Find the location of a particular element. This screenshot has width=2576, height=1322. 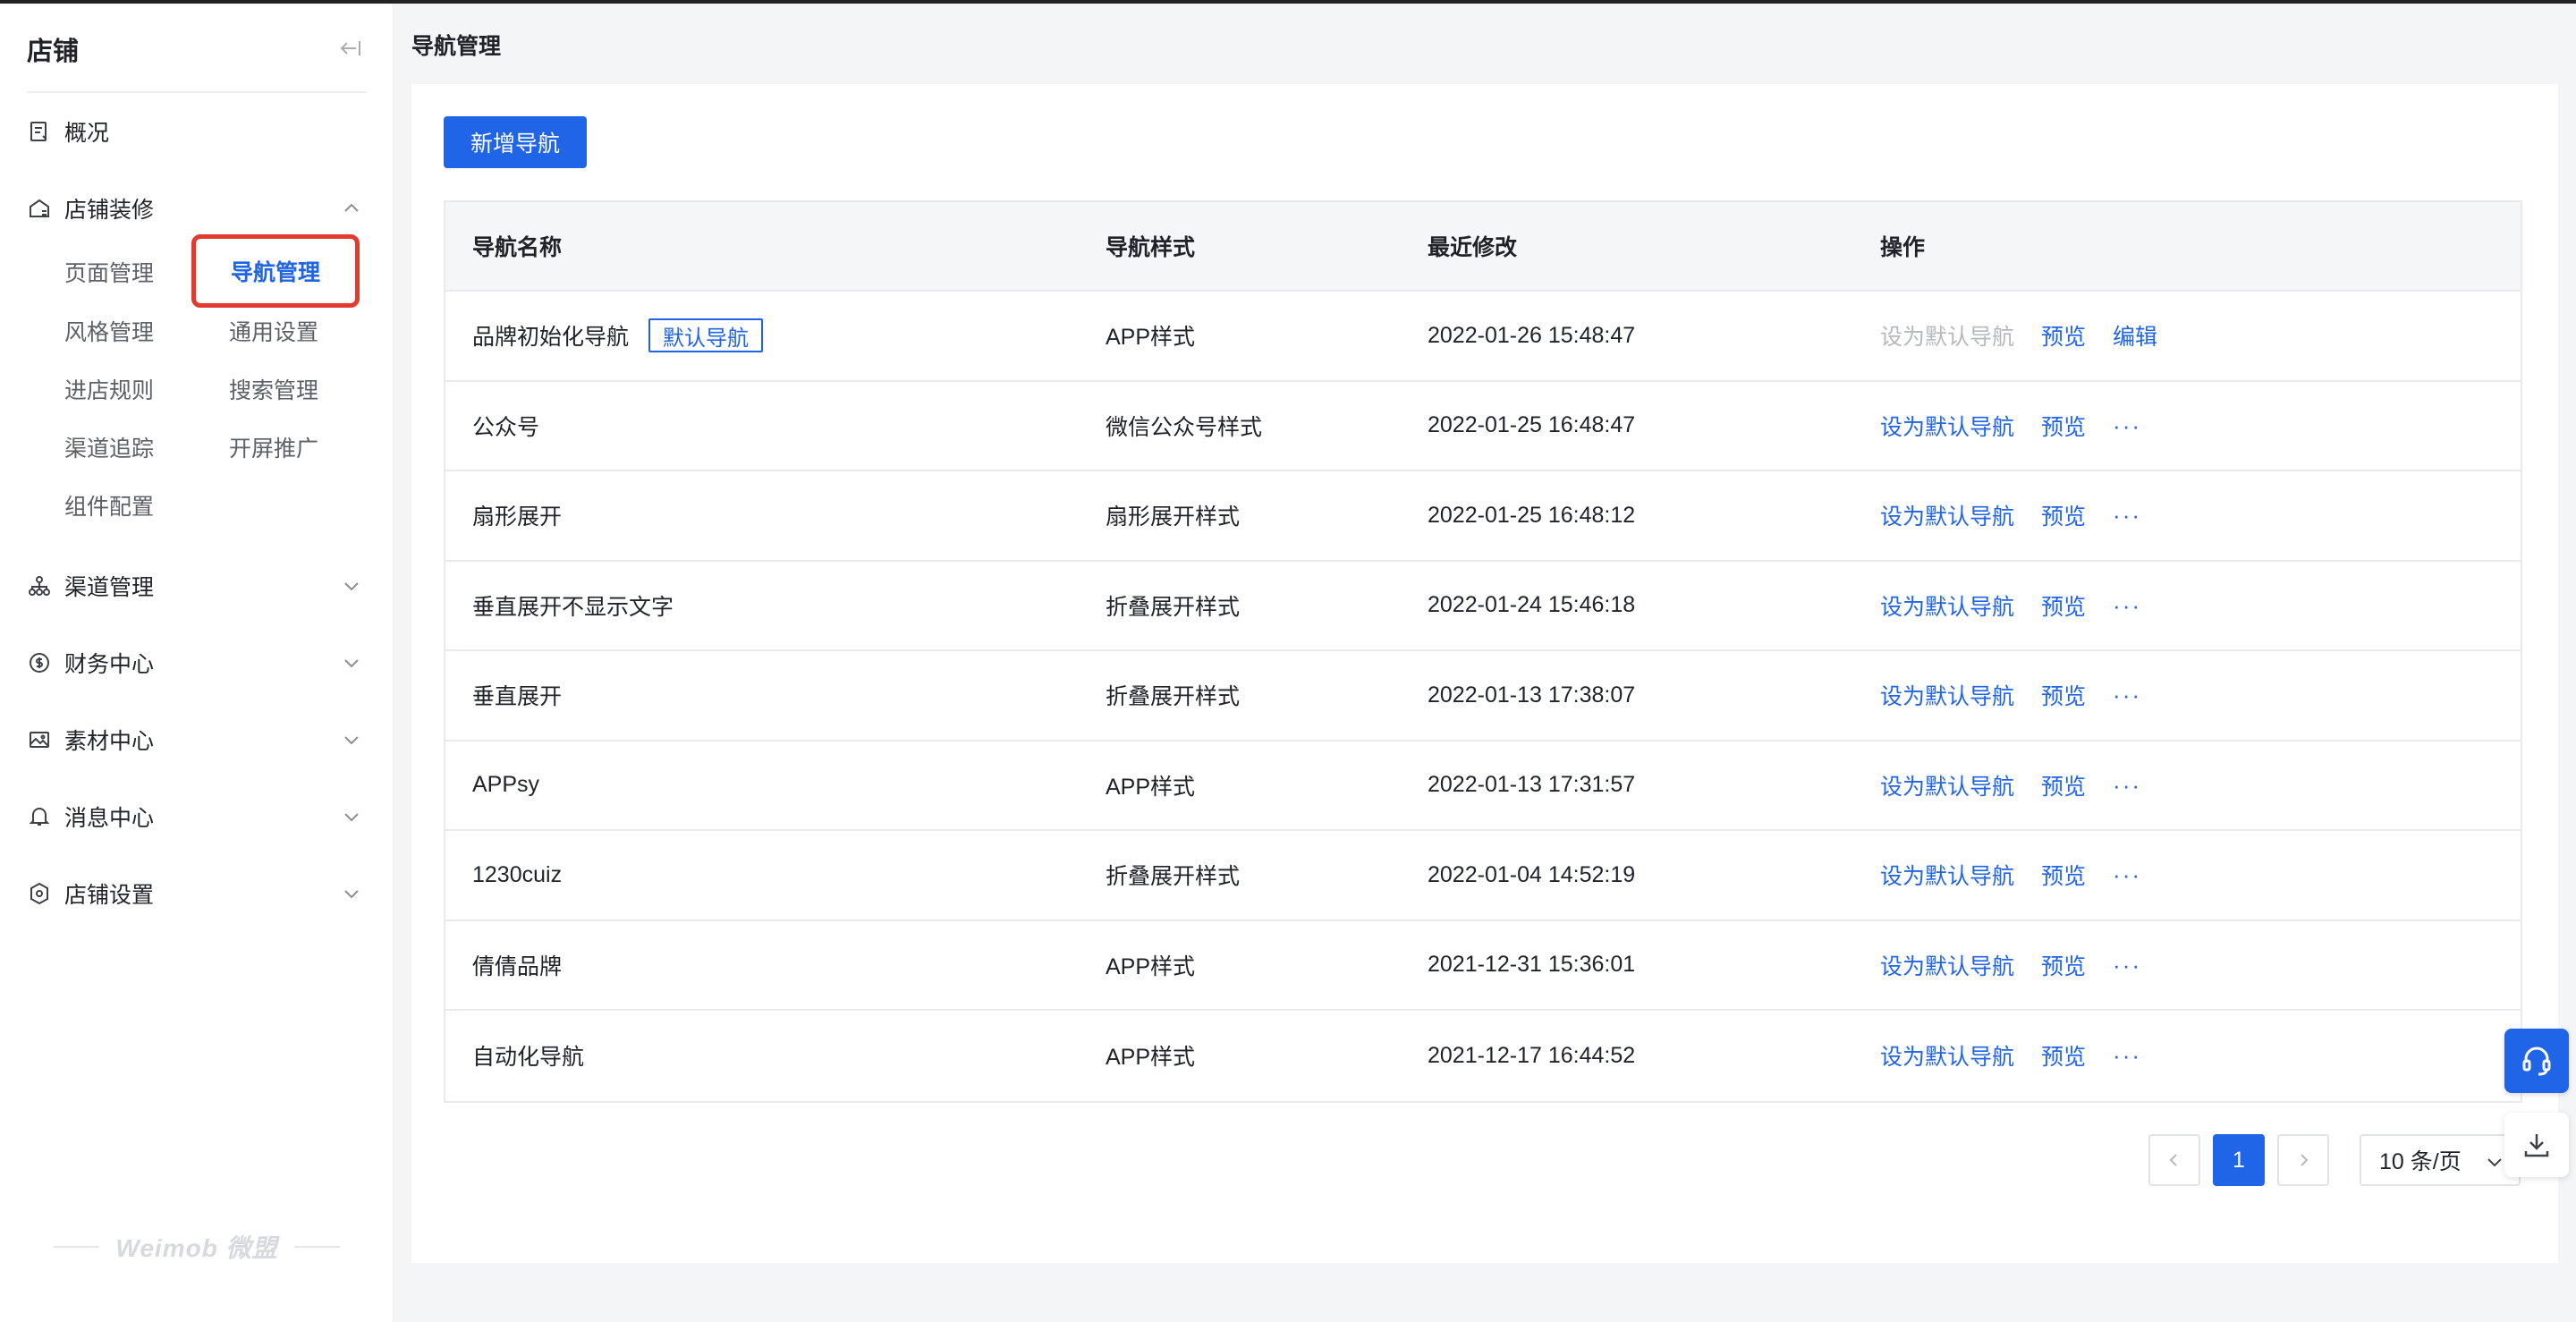

sidebar-item-channel: 渠道管理 is located at coordinates (197, 586).